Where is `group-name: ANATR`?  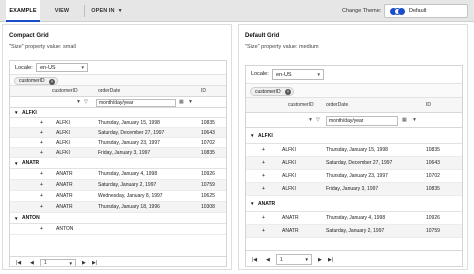 group-name: ANATR is located at coordinates (267, 204).